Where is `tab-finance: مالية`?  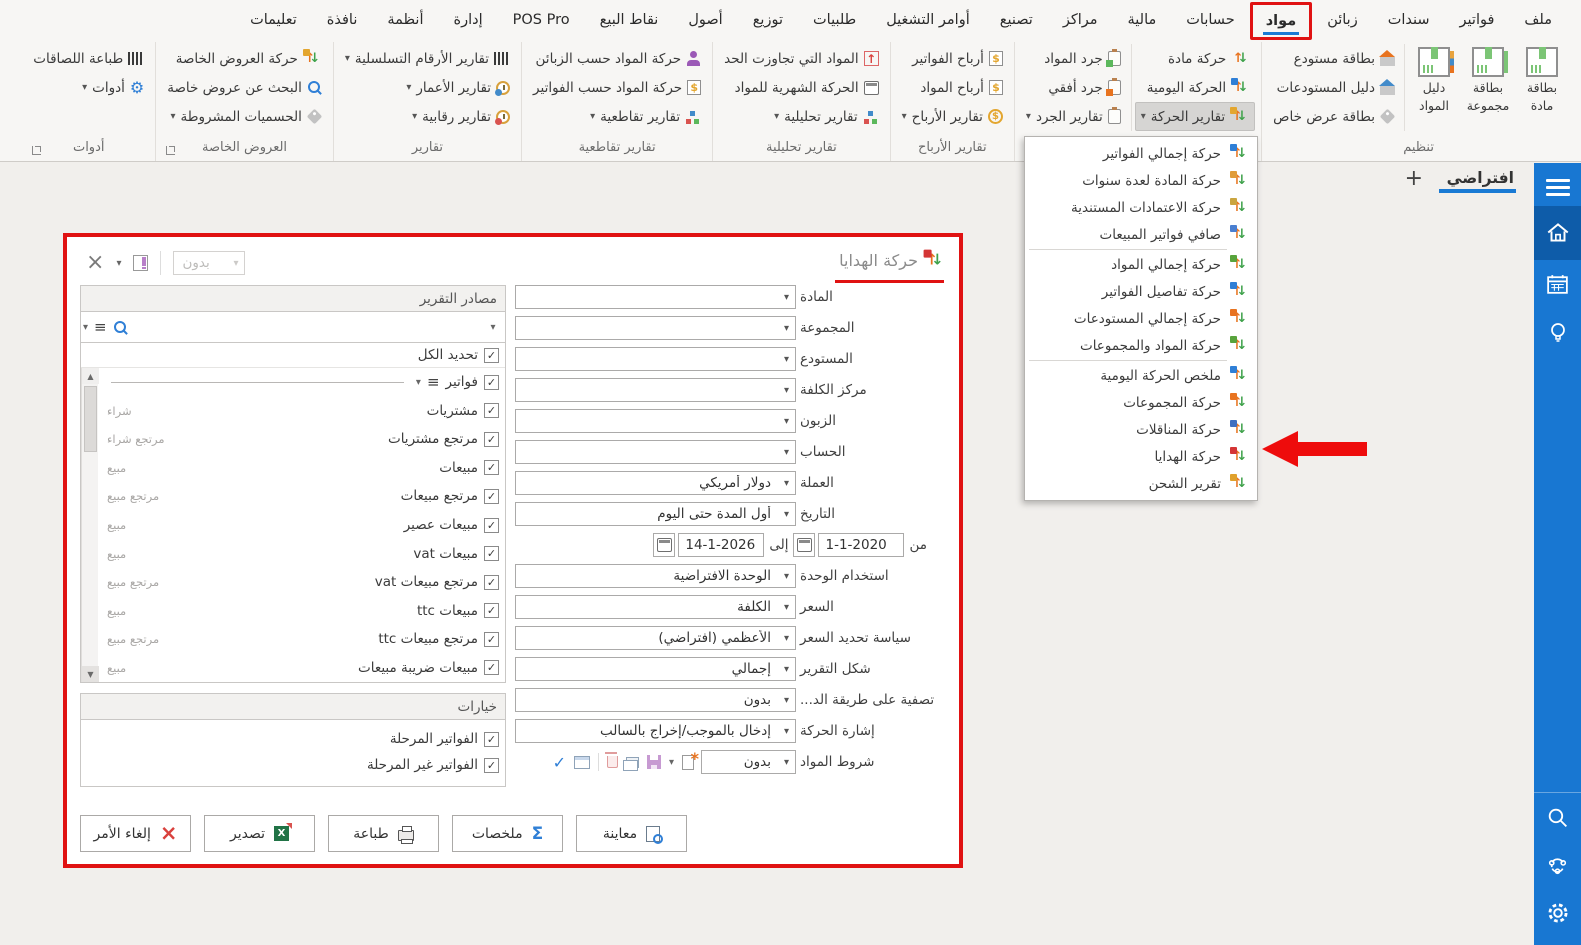
tab-finance: مالية is located at coordinates (1142, 20).